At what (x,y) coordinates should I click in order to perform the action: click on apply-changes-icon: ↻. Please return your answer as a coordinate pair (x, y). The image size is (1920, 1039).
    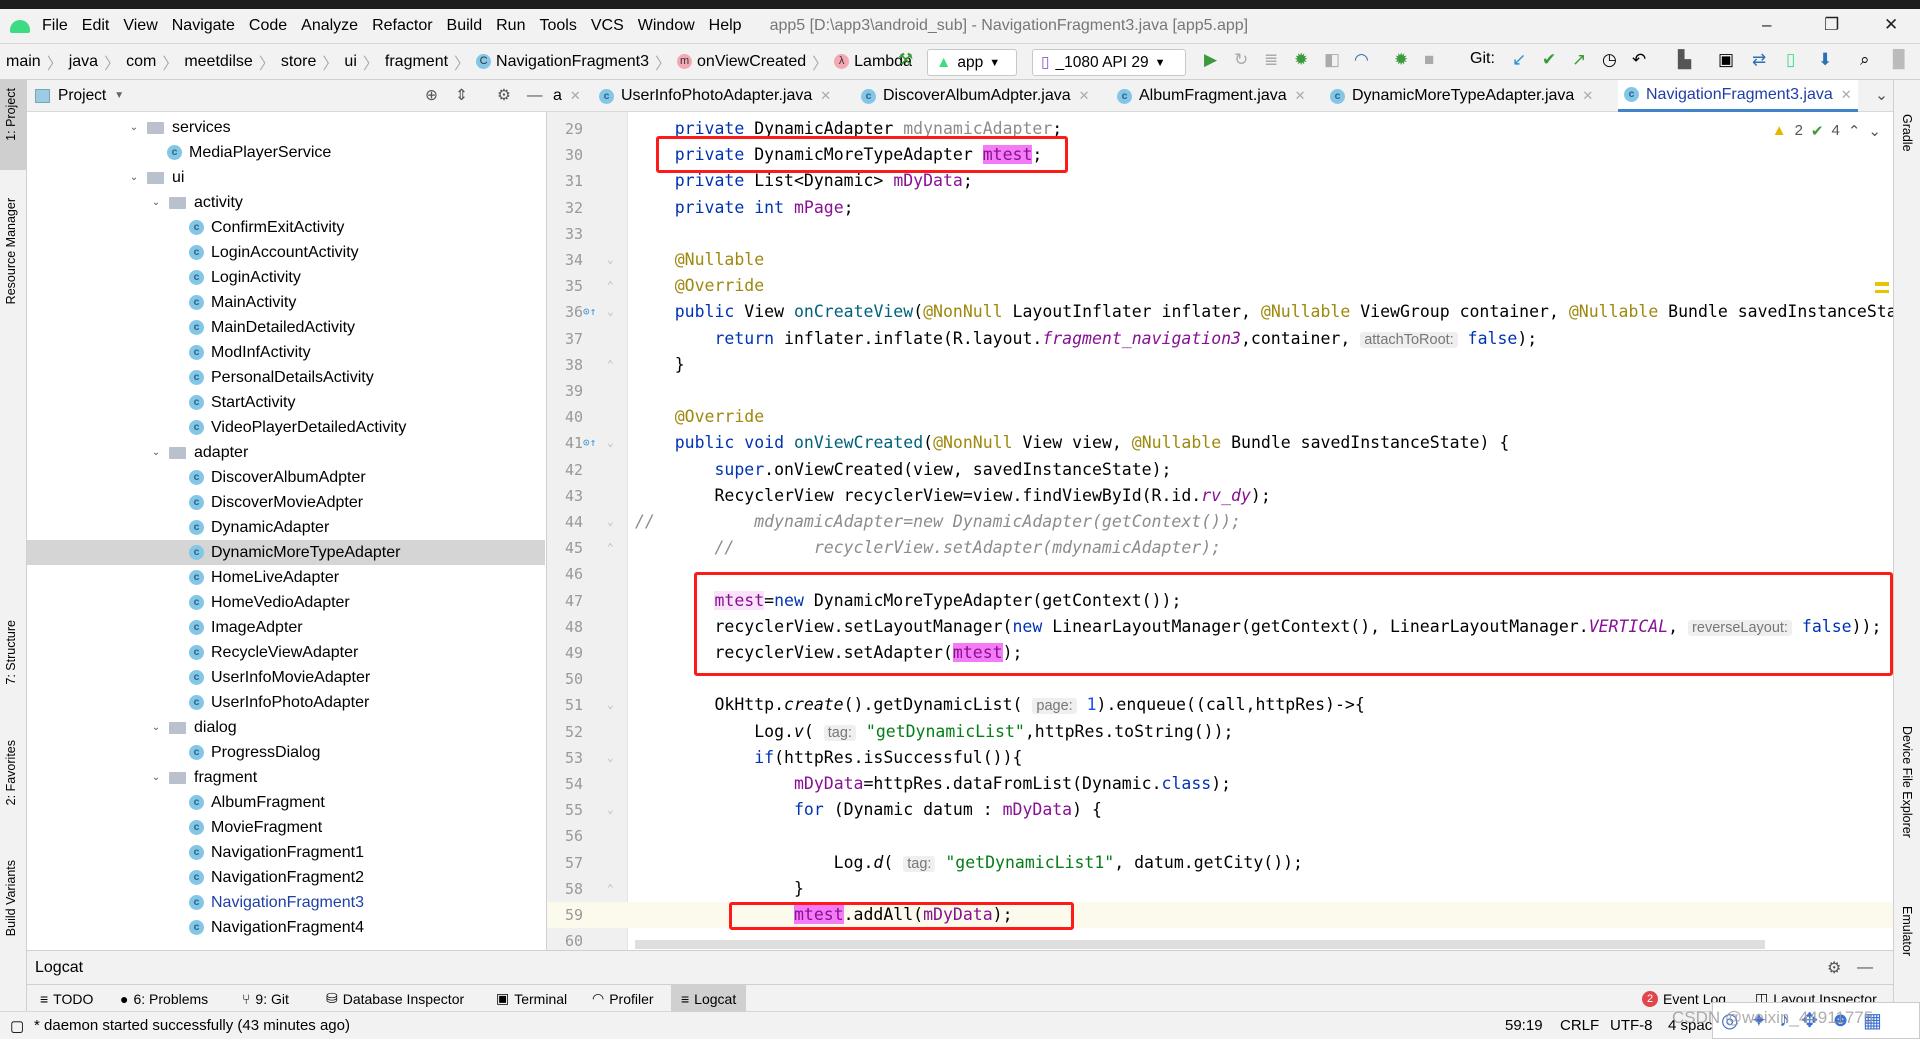
    Looking at the image, I should click on (1241, 60).